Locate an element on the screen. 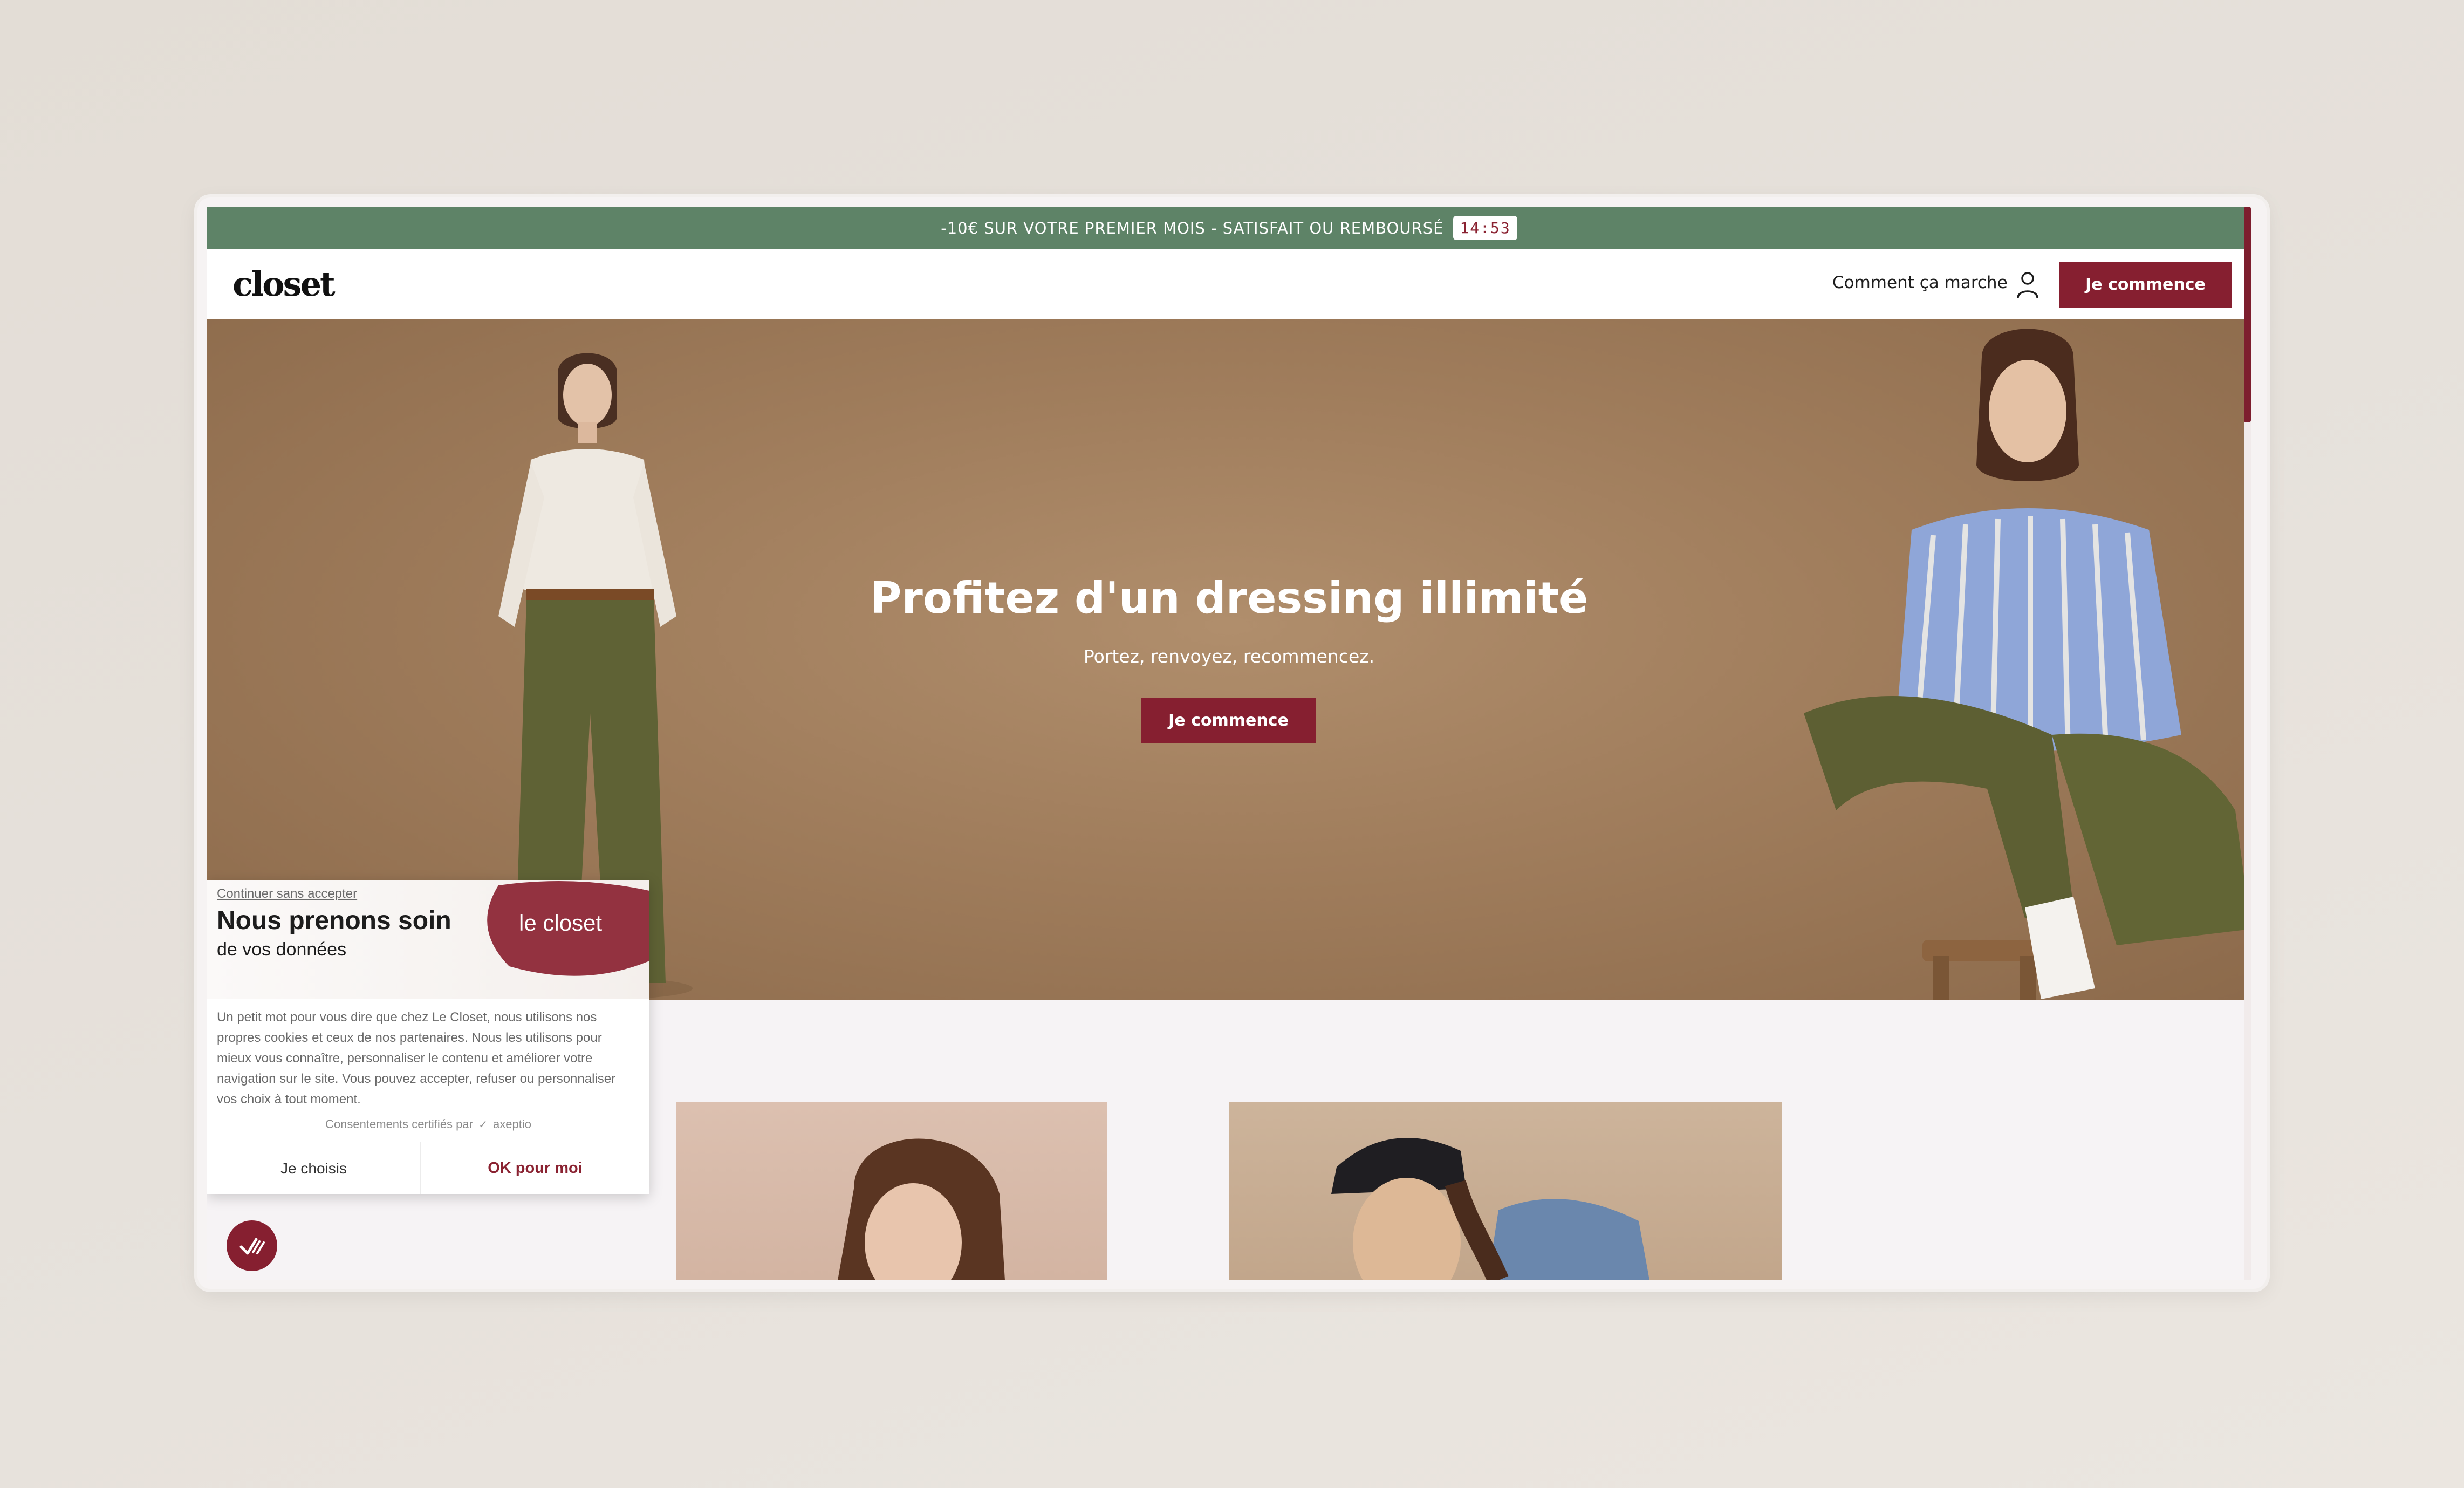  axeptio-mark-icon: ✓ is located at coordinates (483, 1125).